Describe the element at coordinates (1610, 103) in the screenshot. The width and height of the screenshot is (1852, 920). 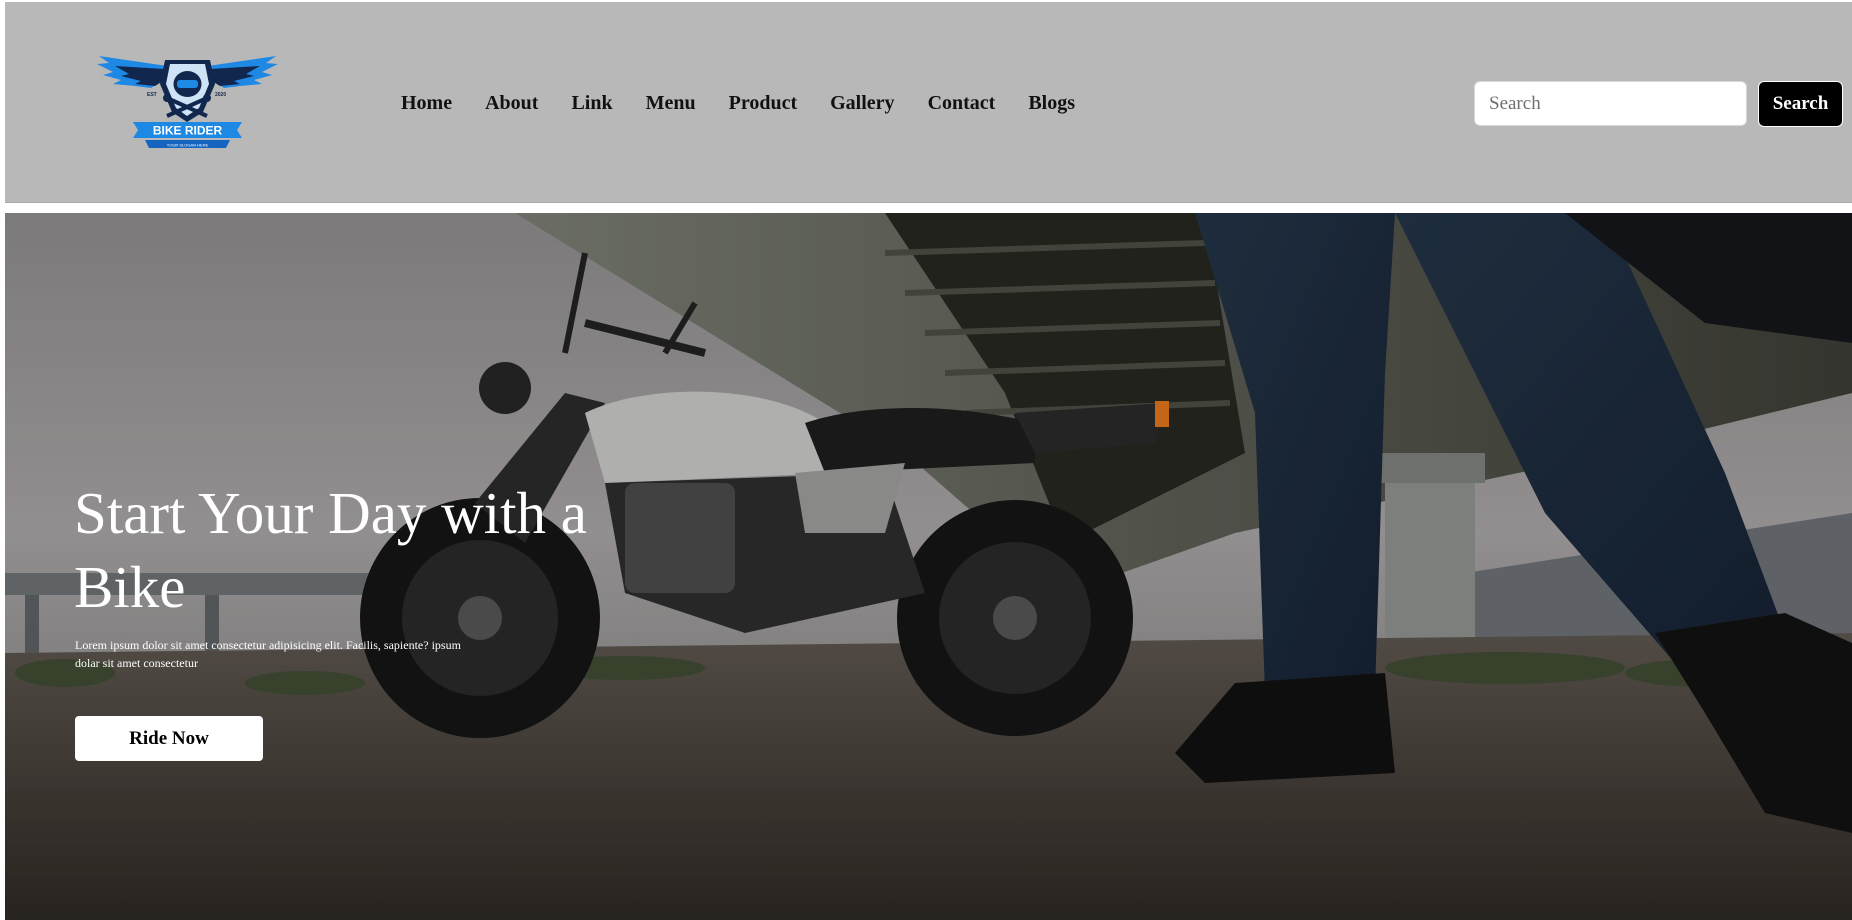
I see `search-input` at that location.